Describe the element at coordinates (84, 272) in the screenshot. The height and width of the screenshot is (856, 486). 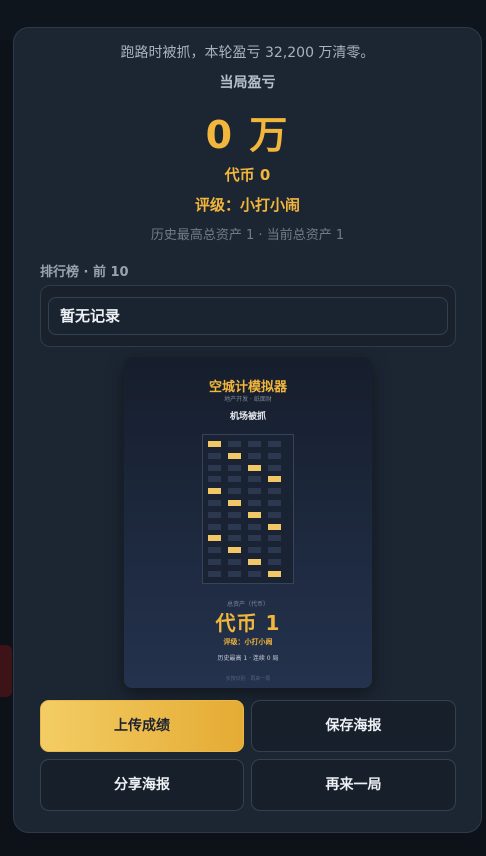
I see `leaderboard-title: 排行榜 · 前 10` at that location.